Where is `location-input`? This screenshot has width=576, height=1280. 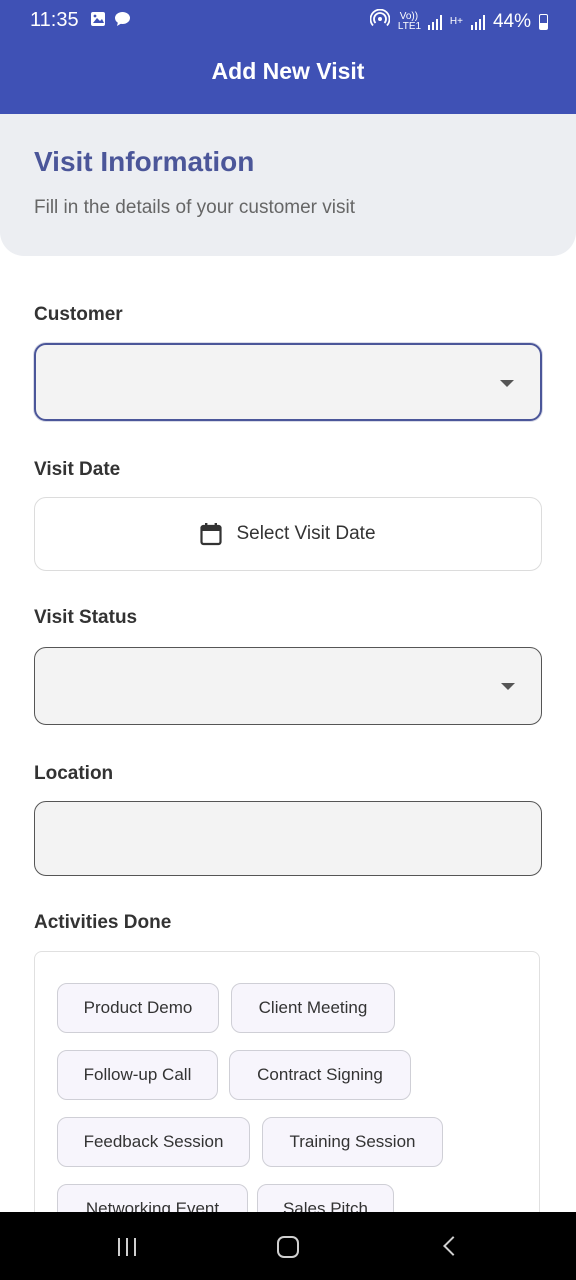 location-input is located at coordinates (288, 838).